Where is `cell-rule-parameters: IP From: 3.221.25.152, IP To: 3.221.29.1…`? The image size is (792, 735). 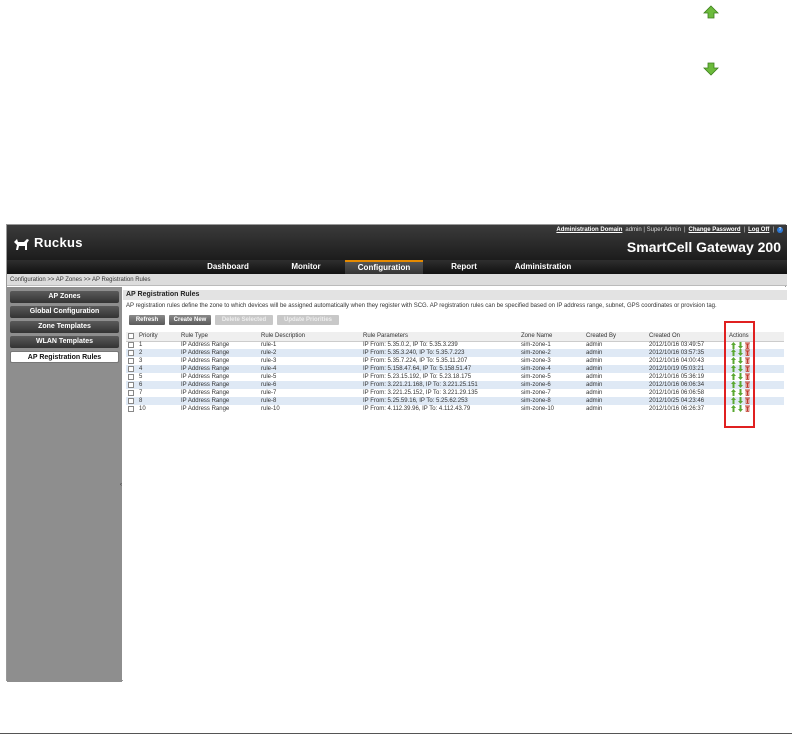 cell-rule-parameters: IP From: 3.221.25.152, IP To: 3.221.29.1… is located at coordinates (420, 393).